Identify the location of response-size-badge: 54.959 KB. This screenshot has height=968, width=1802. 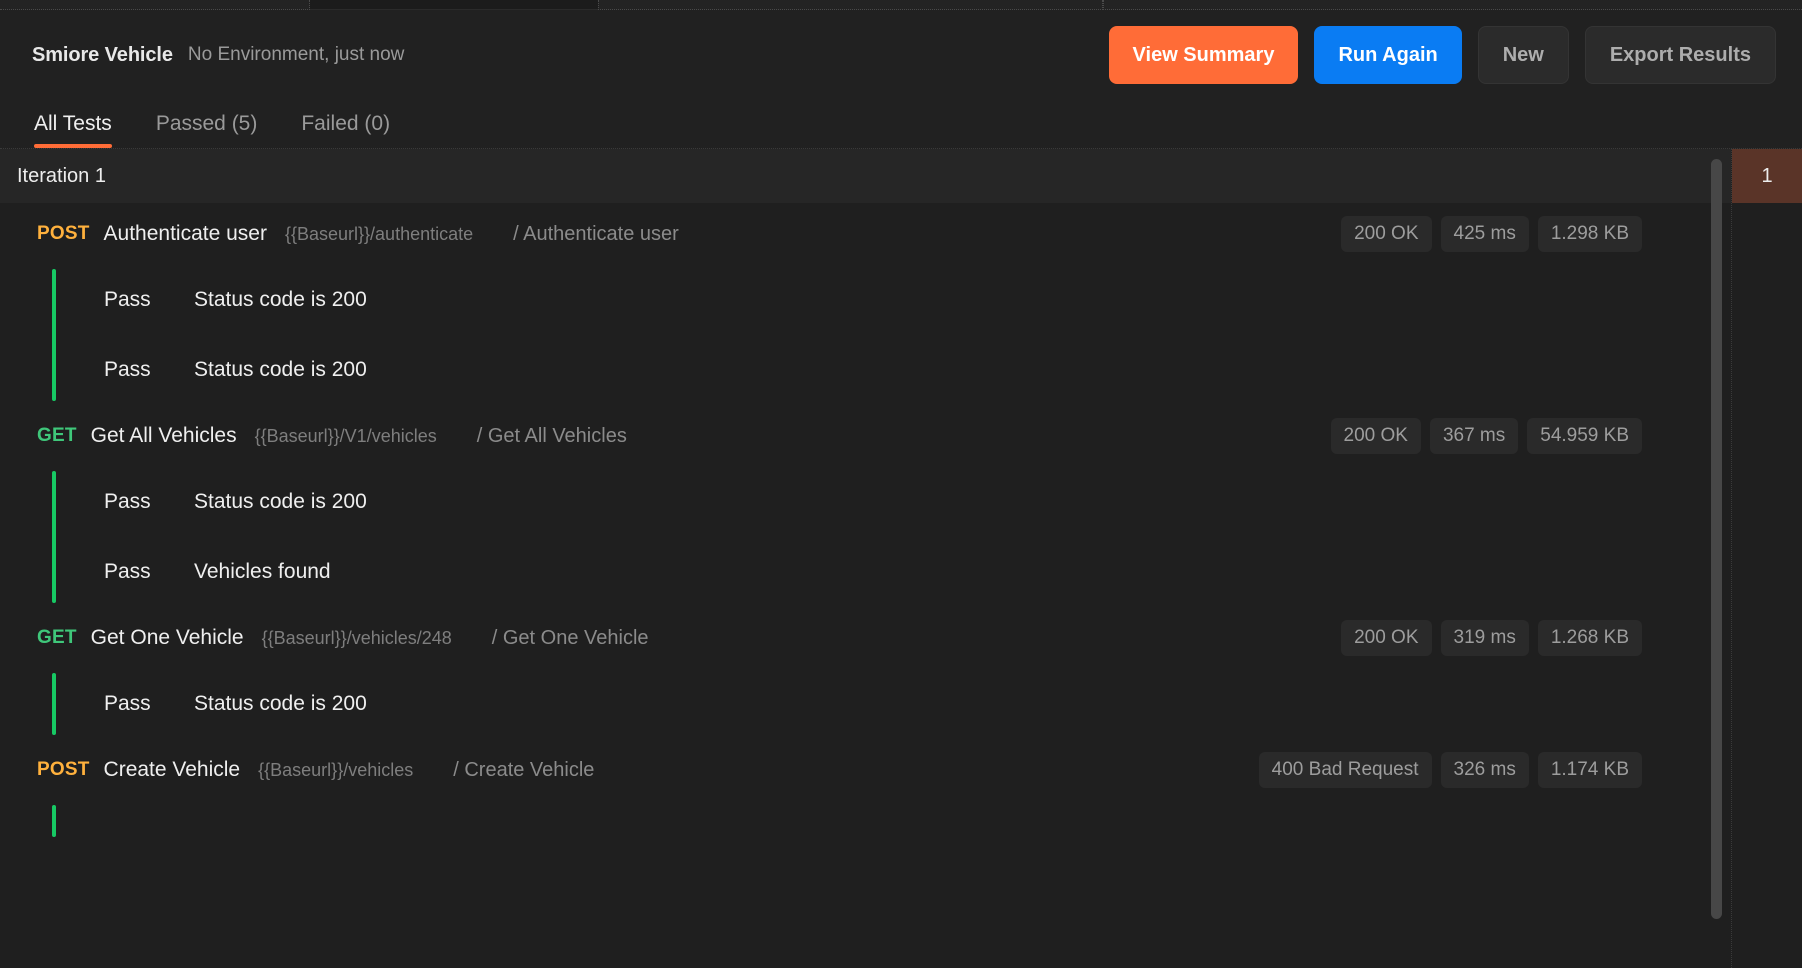
(1584, 436).